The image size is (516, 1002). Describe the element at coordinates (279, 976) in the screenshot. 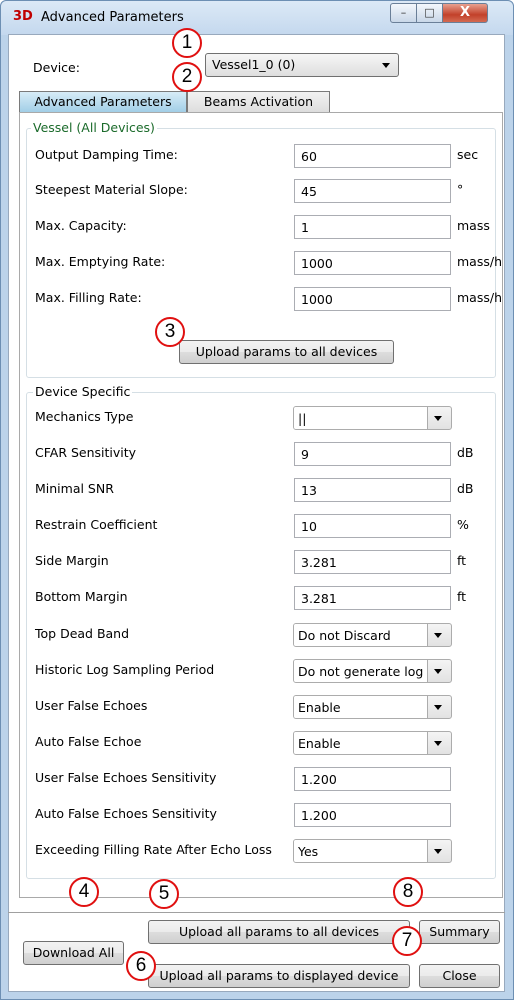

I see `upload-all-params-to-displayed-device-button: Upload all params to displayed device` at that location.